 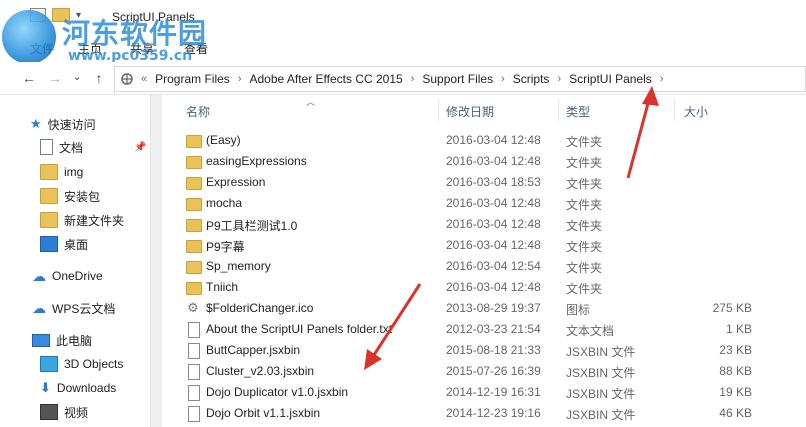 I want to click on file-row: Sp_memory 2016-03-04 12:54 文件夹, so click(x=478, y=266).